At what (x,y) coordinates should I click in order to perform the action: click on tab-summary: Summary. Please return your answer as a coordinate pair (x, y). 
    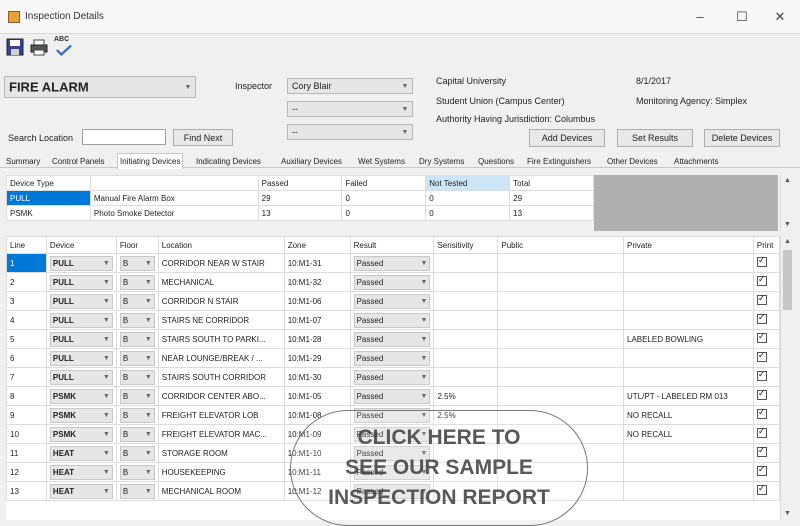
    Looking at the image, I should click on (23, 161).